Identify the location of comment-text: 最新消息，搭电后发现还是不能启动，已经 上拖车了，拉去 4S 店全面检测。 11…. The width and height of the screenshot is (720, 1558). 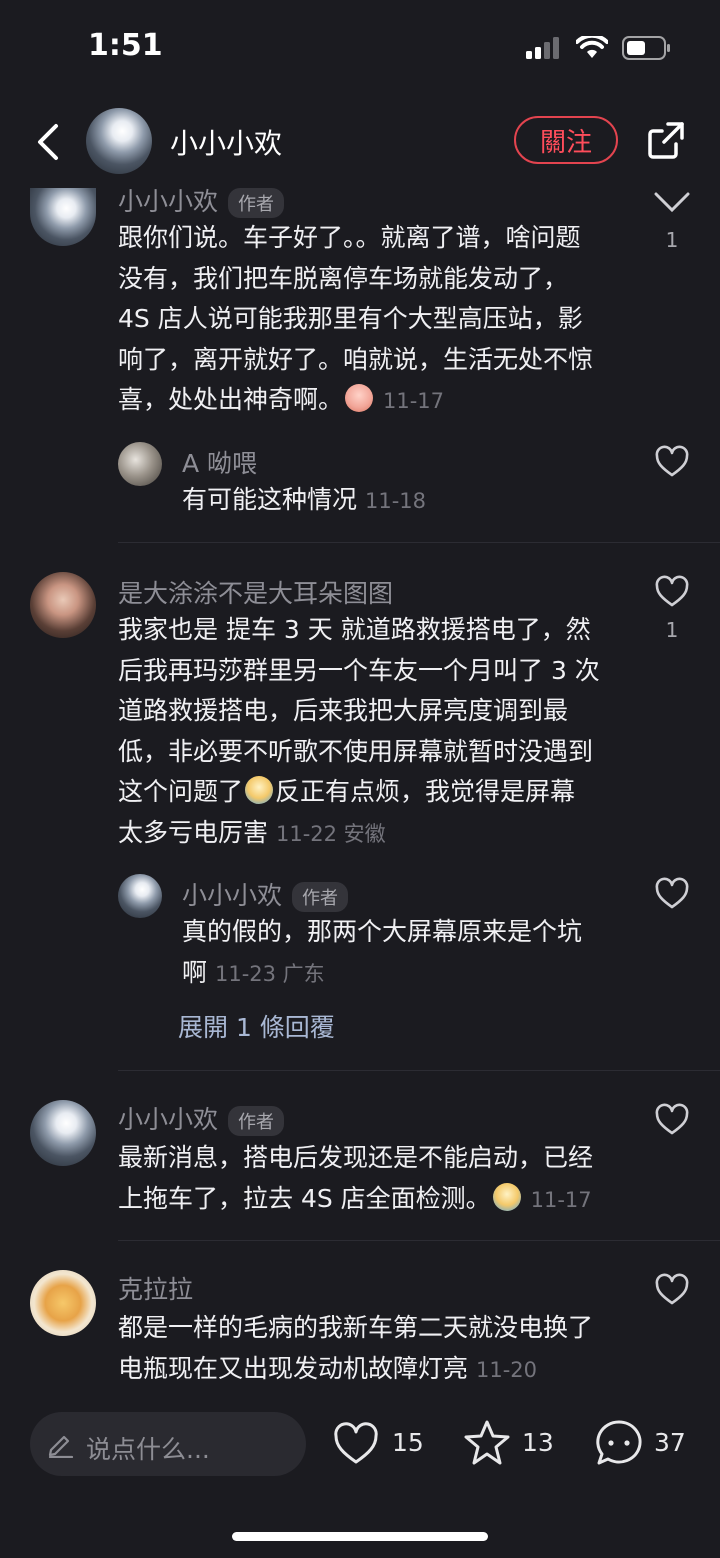
(378, 1179).